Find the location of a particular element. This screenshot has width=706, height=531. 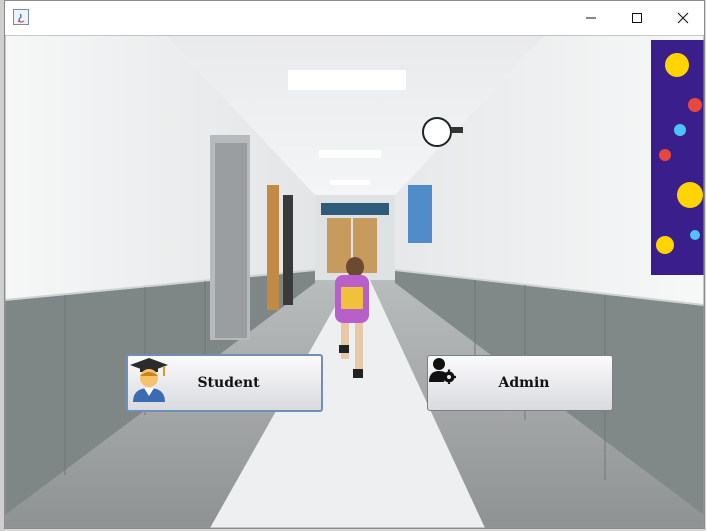

student-button-label: Student is located at coordinates (228, 383).